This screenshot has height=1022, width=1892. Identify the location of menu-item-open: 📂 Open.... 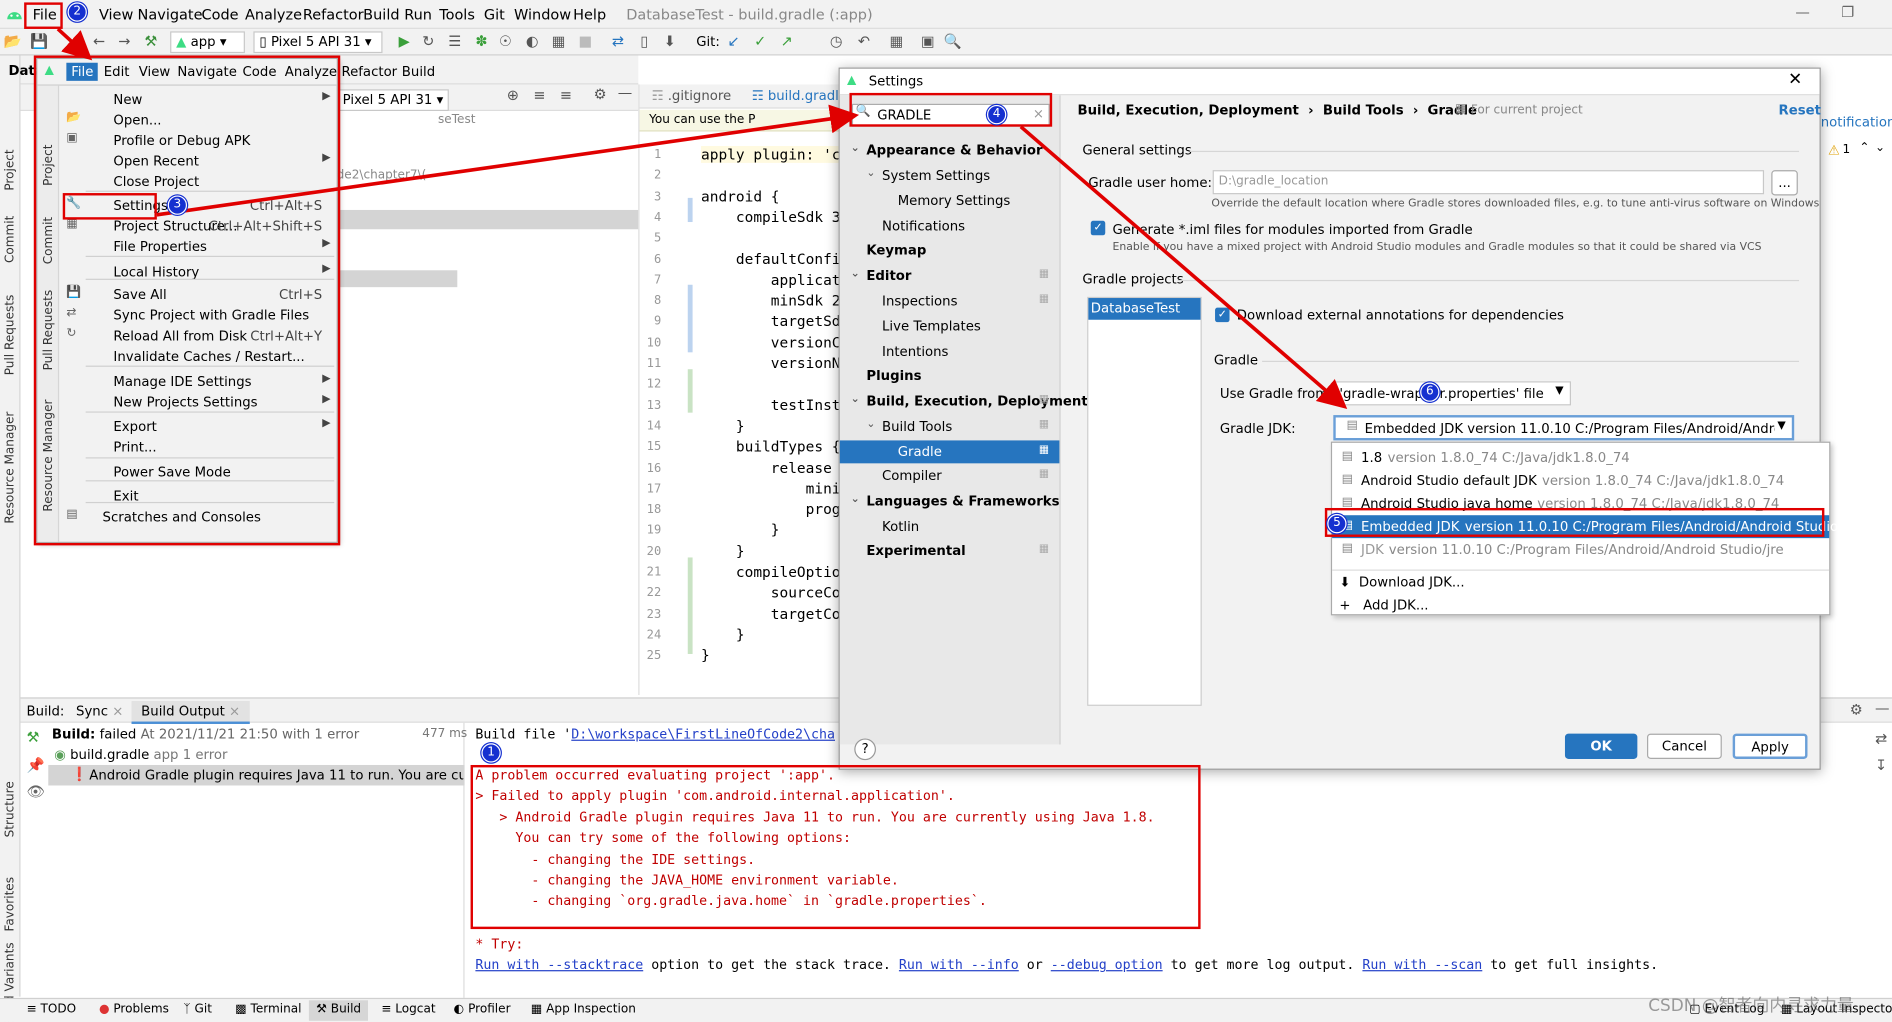
(198, 120).